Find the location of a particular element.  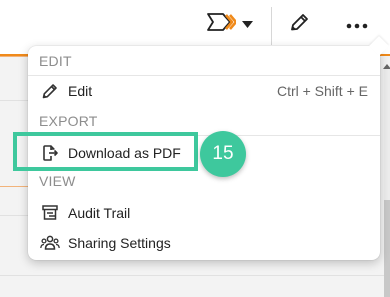

menu-item-audit-trail: Audit Trail is located at coordinates (204, 213).